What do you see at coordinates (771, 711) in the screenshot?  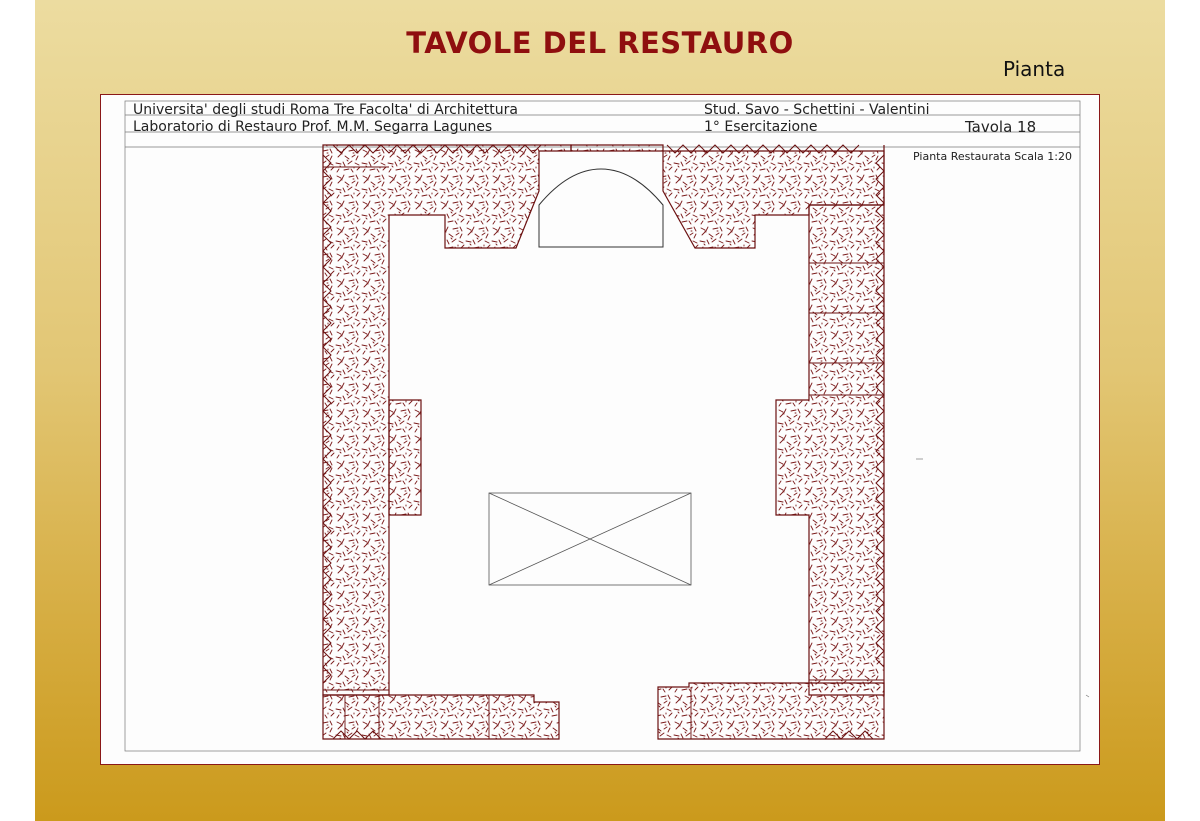 I see `bottom-wall-right` at bounding box center [771, 711].